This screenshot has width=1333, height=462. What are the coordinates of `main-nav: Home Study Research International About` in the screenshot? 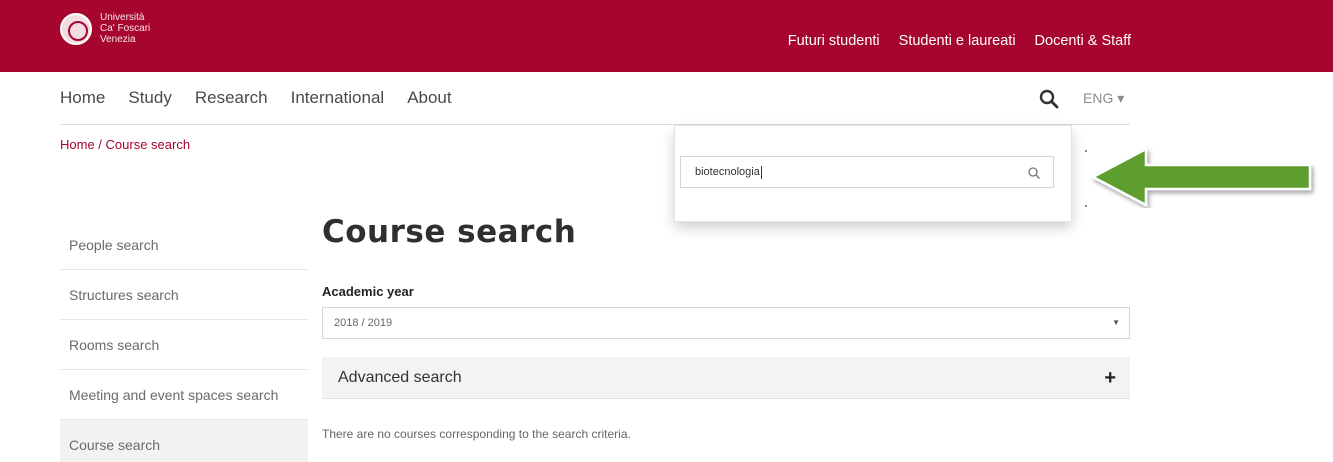 It's located at (267, 98).